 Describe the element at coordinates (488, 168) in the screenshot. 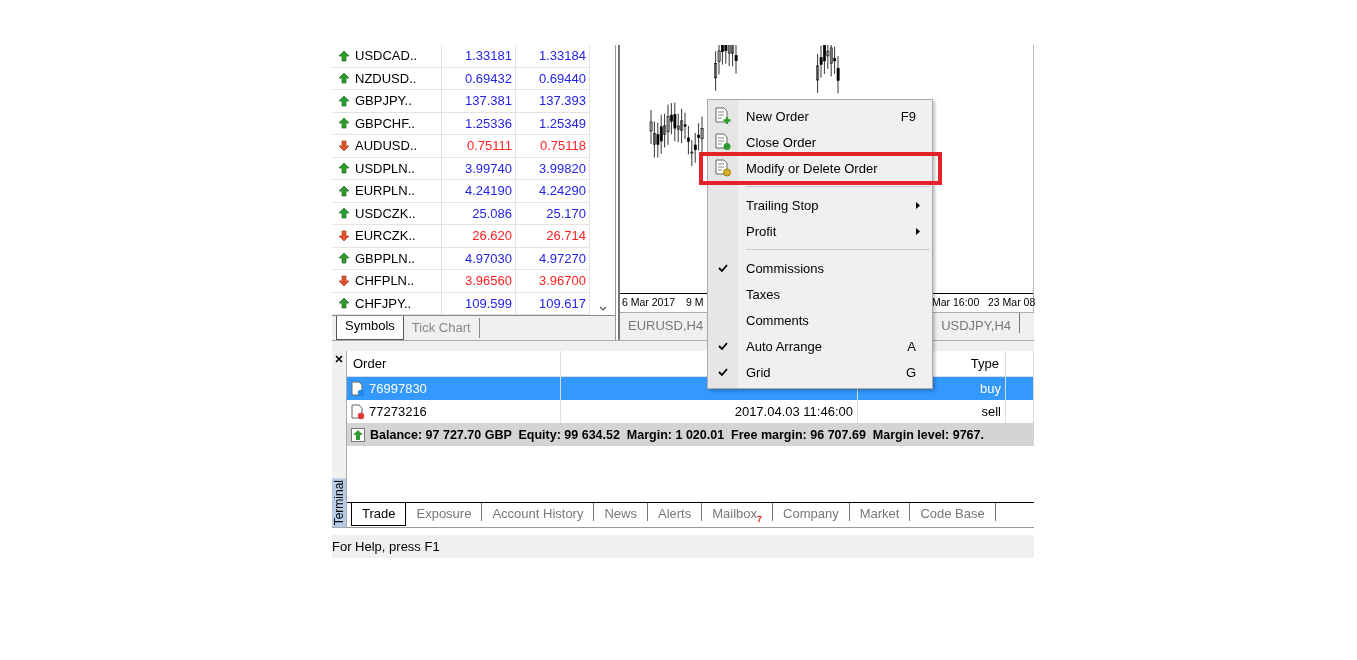

I see `bid-price: 3.99740` at that location.